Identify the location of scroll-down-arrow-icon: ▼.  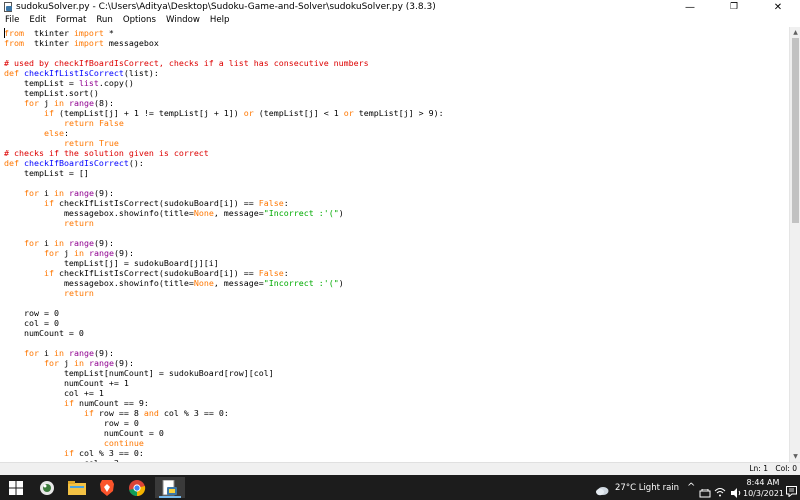
(795, 456).